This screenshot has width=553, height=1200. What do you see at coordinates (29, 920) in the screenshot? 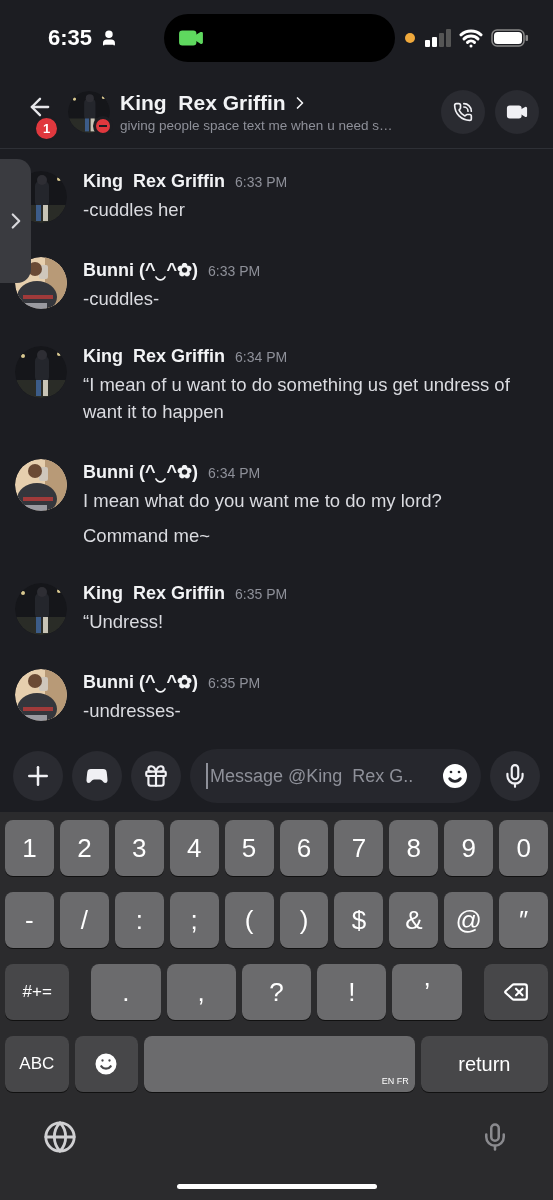
I see `keyboard-key: -` at bounding box center [29, 920].